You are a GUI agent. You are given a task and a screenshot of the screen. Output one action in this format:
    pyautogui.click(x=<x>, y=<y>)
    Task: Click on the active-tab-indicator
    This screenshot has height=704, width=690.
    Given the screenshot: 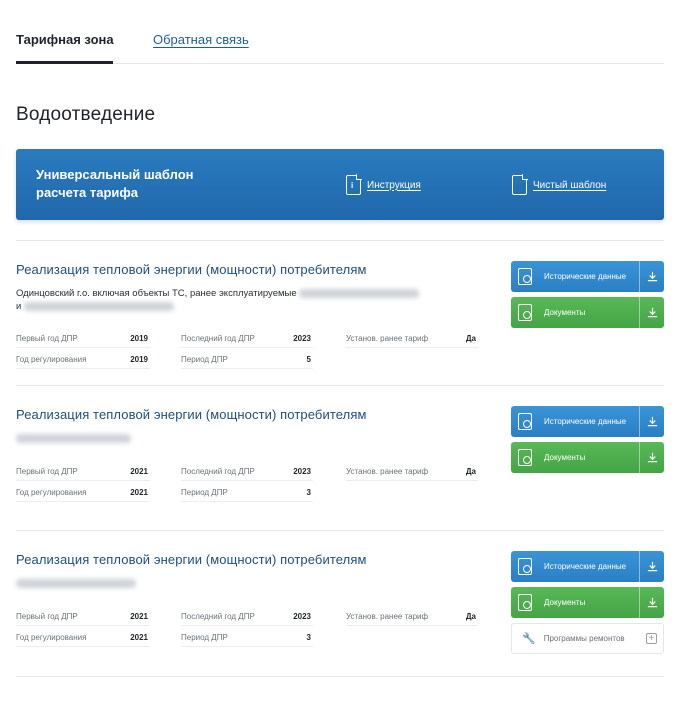 What is the action you would take?
    pyautogui.click(x=64, y=62)
    